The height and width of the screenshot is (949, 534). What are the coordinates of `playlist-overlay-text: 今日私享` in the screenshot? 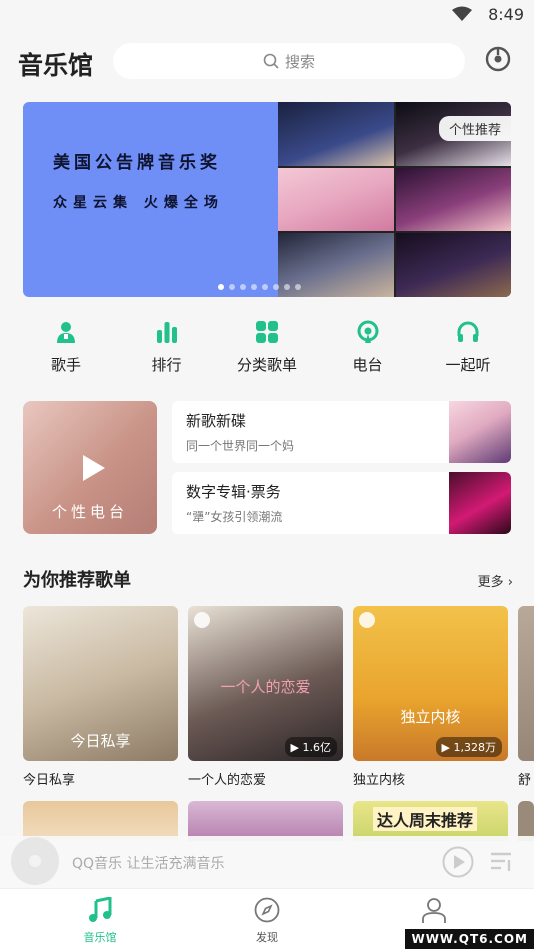 It's located at (100, 741).